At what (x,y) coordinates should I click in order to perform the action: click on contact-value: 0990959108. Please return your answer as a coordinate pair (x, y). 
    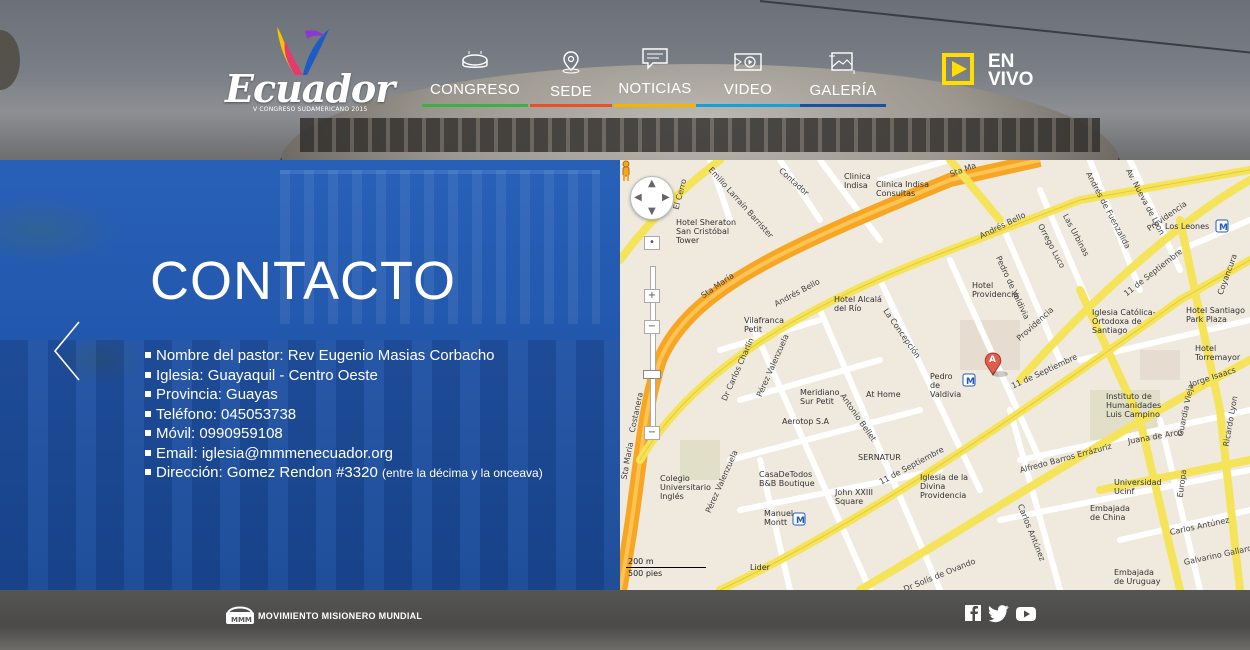
    Looking at the image, I should click on (241, 433).